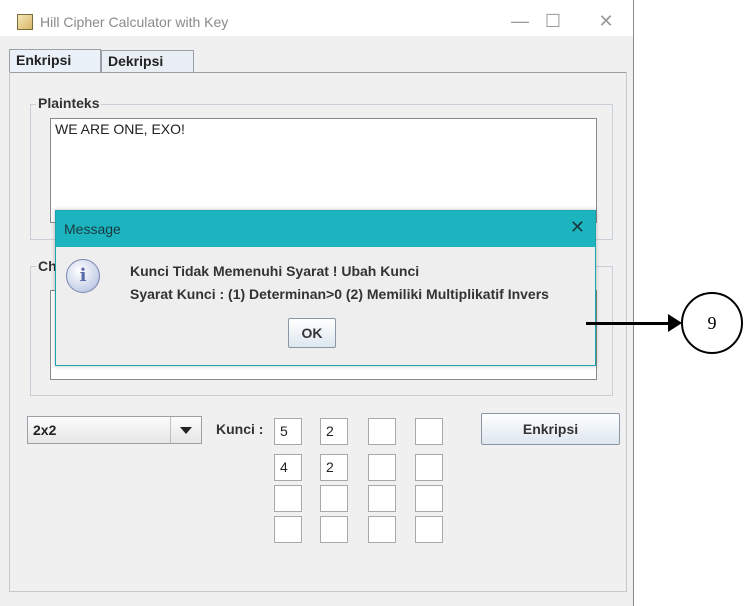  I want to click on annotation-arrow-line, so click(629, 323).